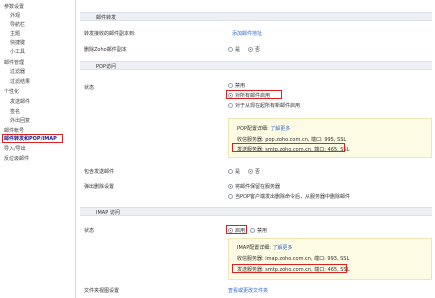  What do you see at coordinates (234, 49) in the screenshot?
I see `delete-copy-yes-option: 是` at bounding box center [234, 49].